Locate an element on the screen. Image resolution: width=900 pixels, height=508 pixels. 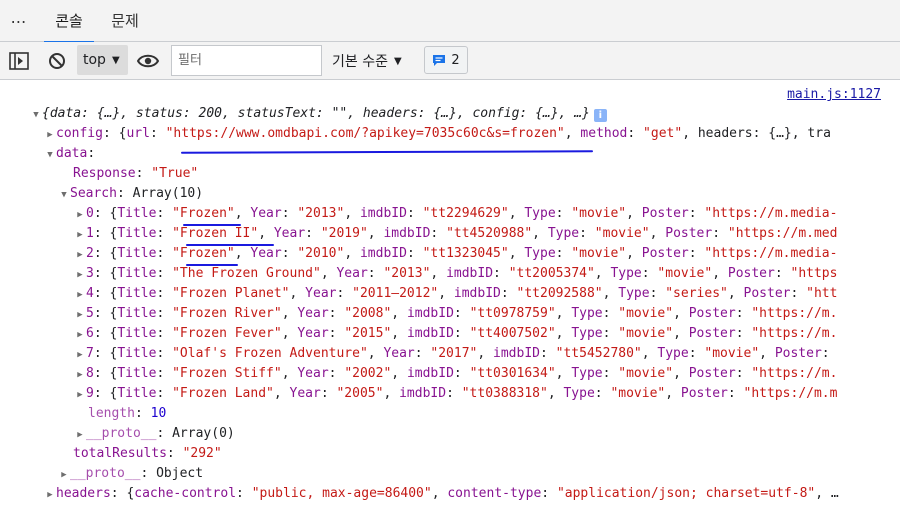
source-link: main.js:1127 is located at coordinates (834, 94).